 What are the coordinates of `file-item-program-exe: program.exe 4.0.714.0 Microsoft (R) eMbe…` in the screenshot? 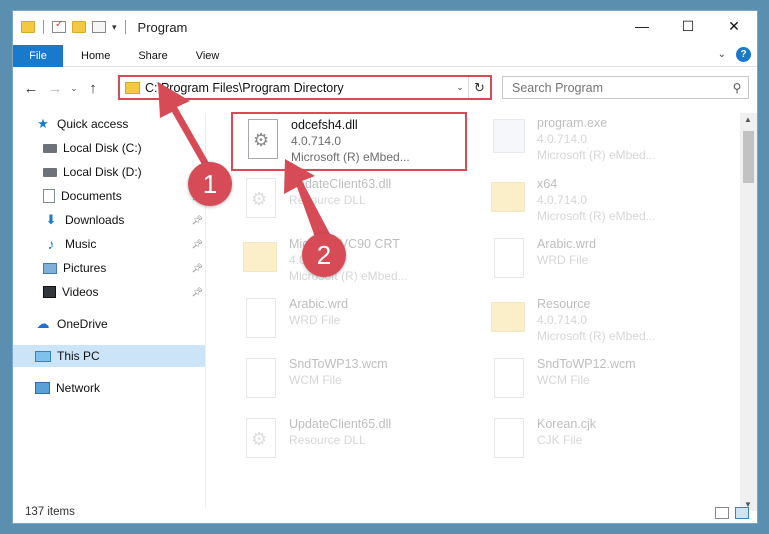 It's located at (599, 140).